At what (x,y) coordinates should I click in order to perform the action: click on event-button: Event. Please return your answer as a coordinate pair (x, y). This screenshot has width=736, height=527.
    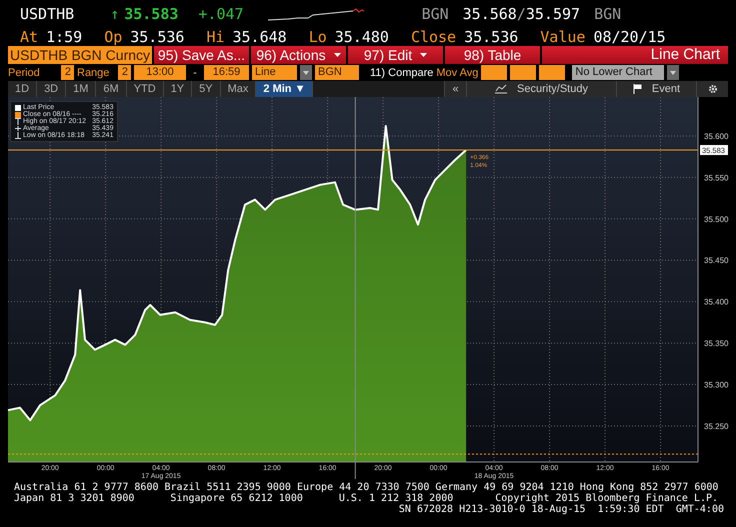
    Looking at the image, I should click on (656, 89).